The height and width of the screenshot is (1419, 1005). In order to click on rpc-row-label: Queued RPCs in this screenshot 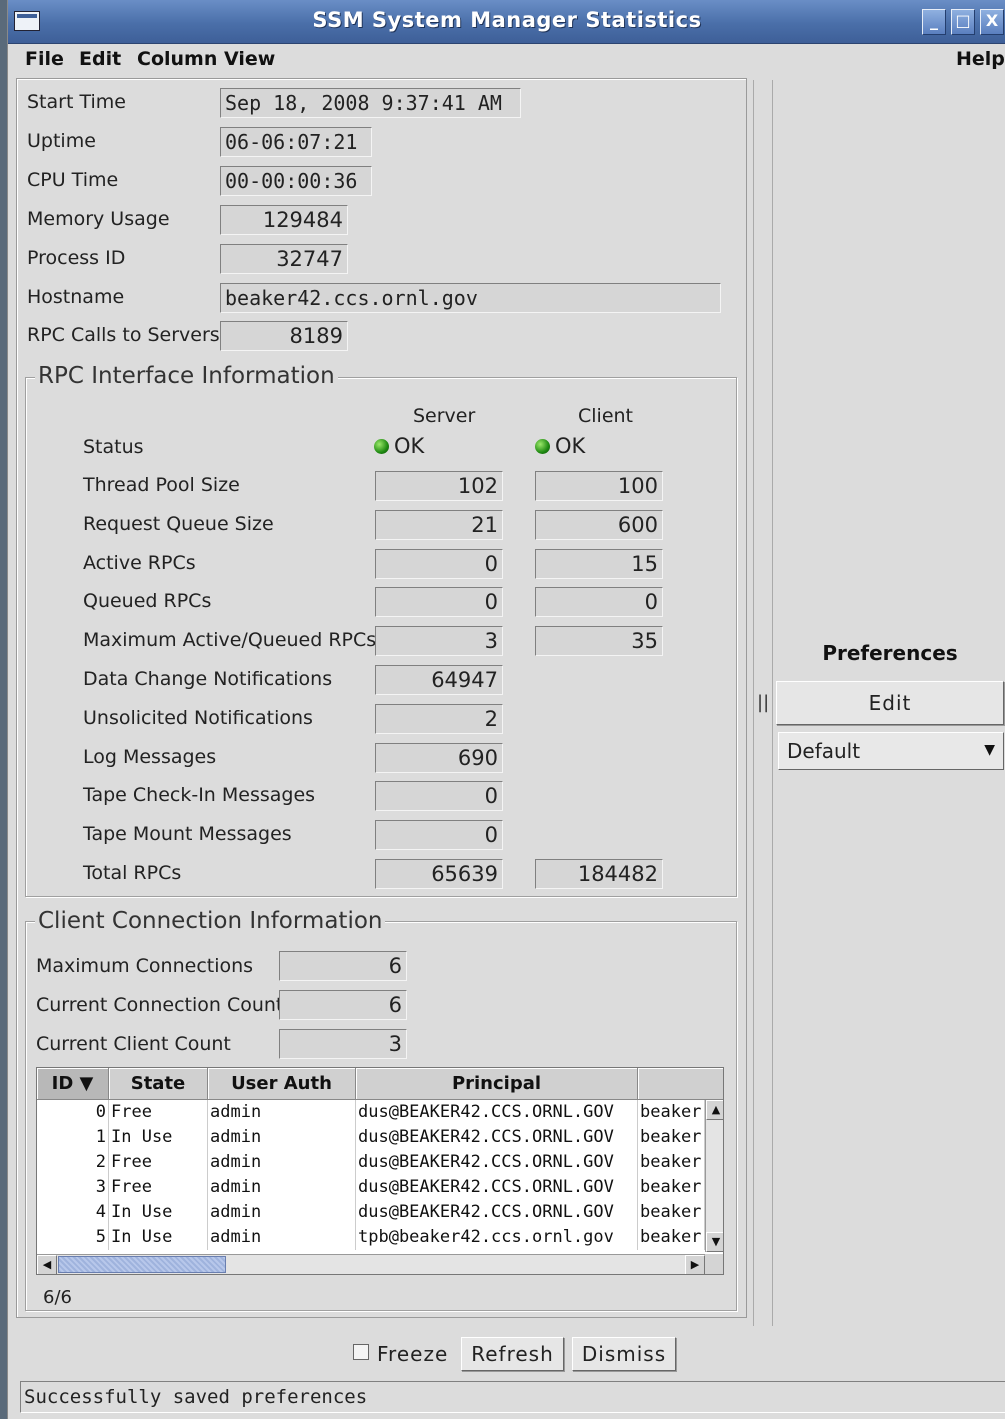, I will do `click(147, 601)`.